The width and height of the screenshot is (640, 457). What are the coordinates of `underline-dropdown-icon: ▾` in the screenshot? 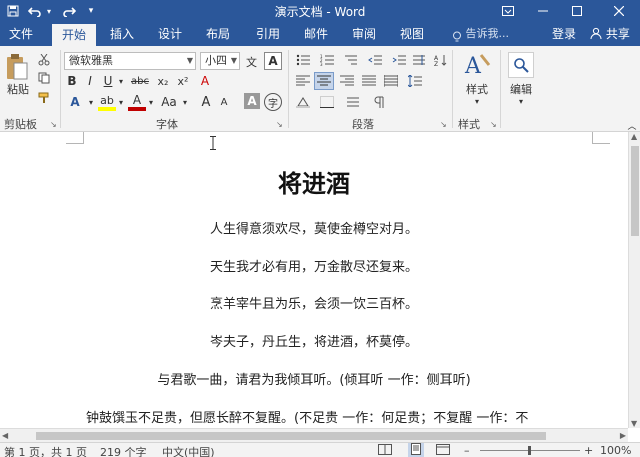 It's located at (121, 81).